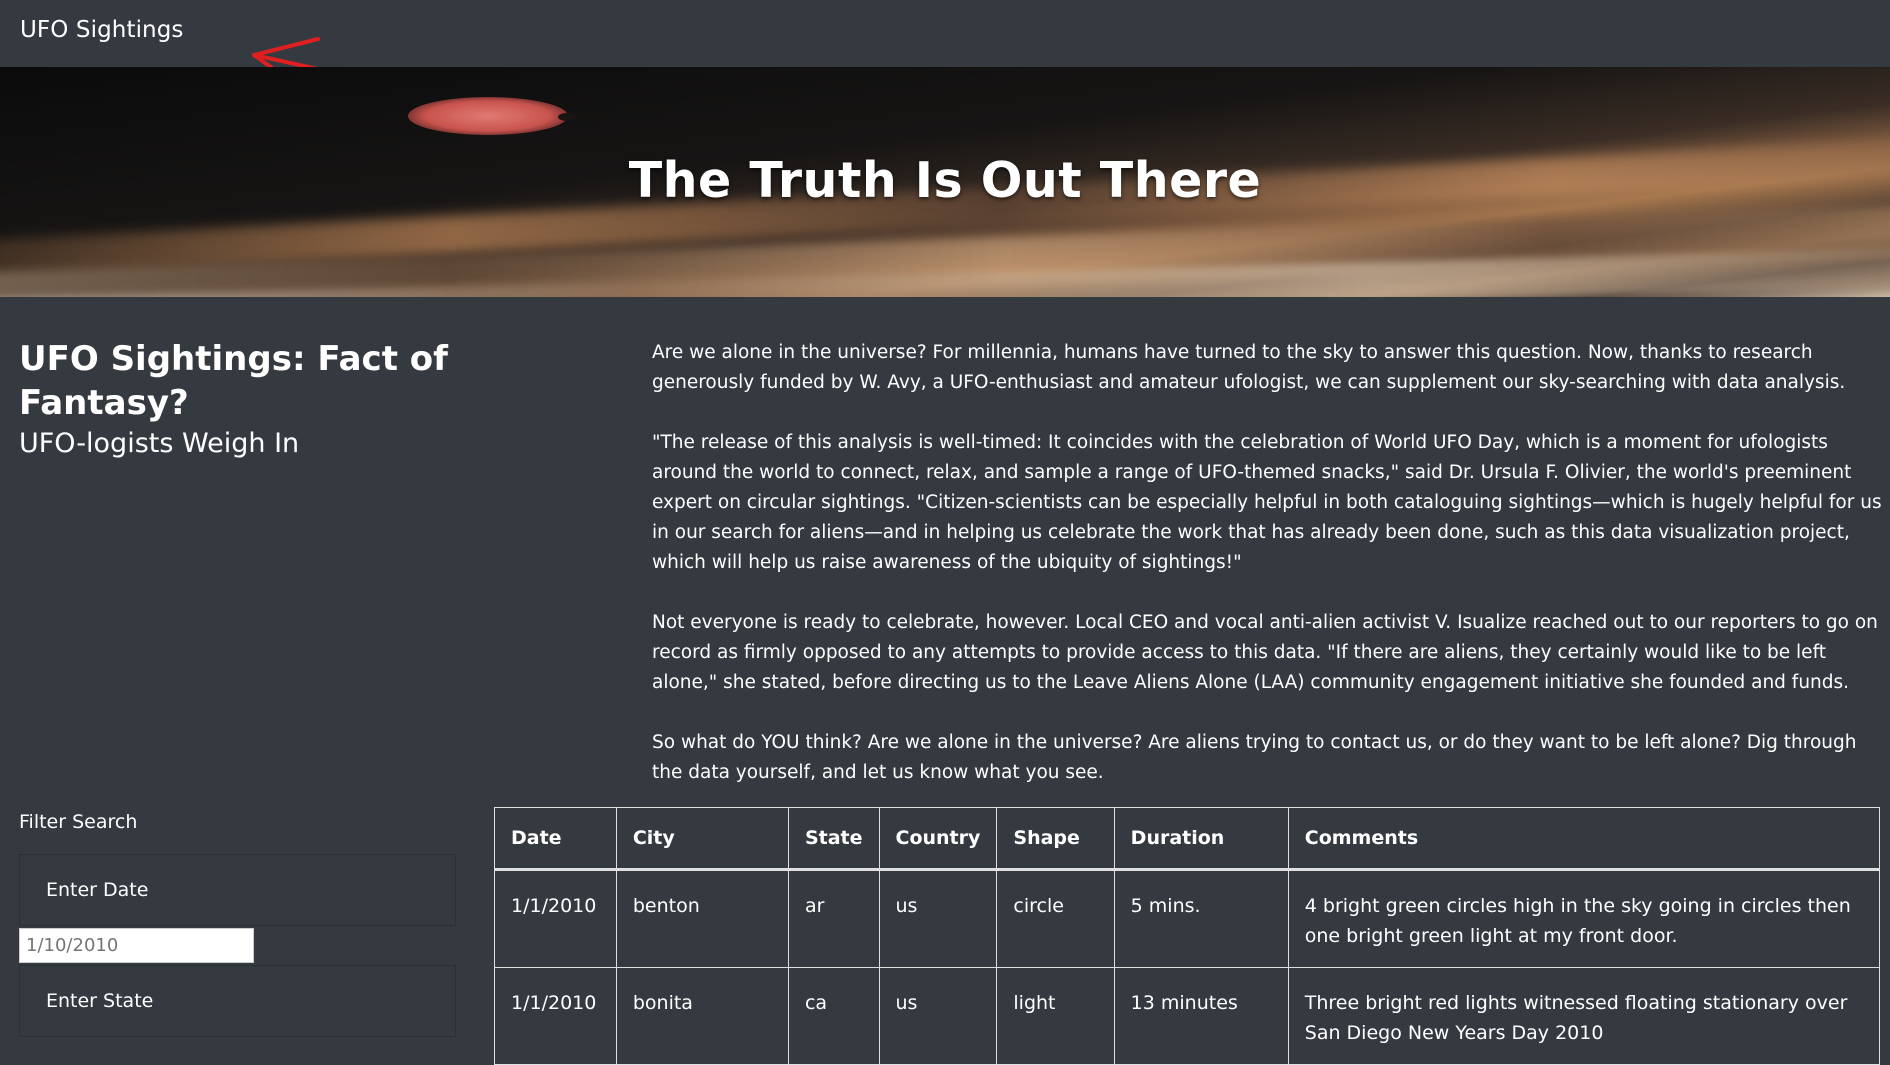 The width and height of the screenshot is (1890, 1065). I want to click on cell-shape: light, so click(1055, 1016).